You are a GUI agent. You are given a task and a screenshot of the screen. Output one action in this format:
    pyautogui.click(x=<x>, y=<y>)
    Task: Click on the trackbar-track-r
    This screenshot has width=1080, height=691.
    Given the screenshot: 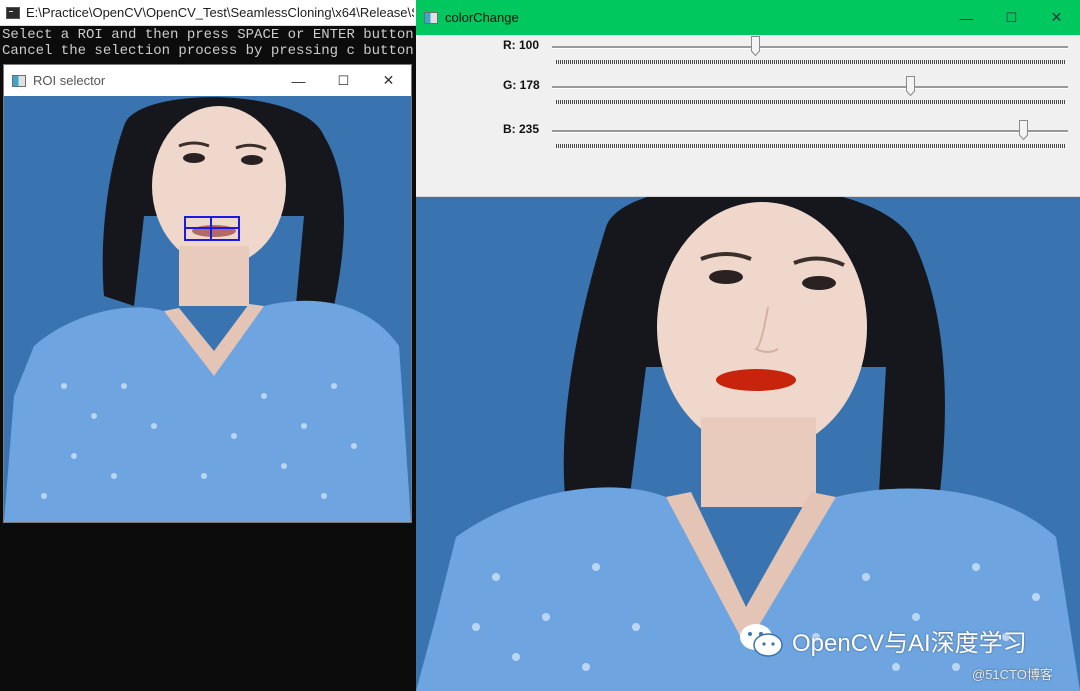 What is the action you would take?
    pyautogui.click(x=810, y=47)
    